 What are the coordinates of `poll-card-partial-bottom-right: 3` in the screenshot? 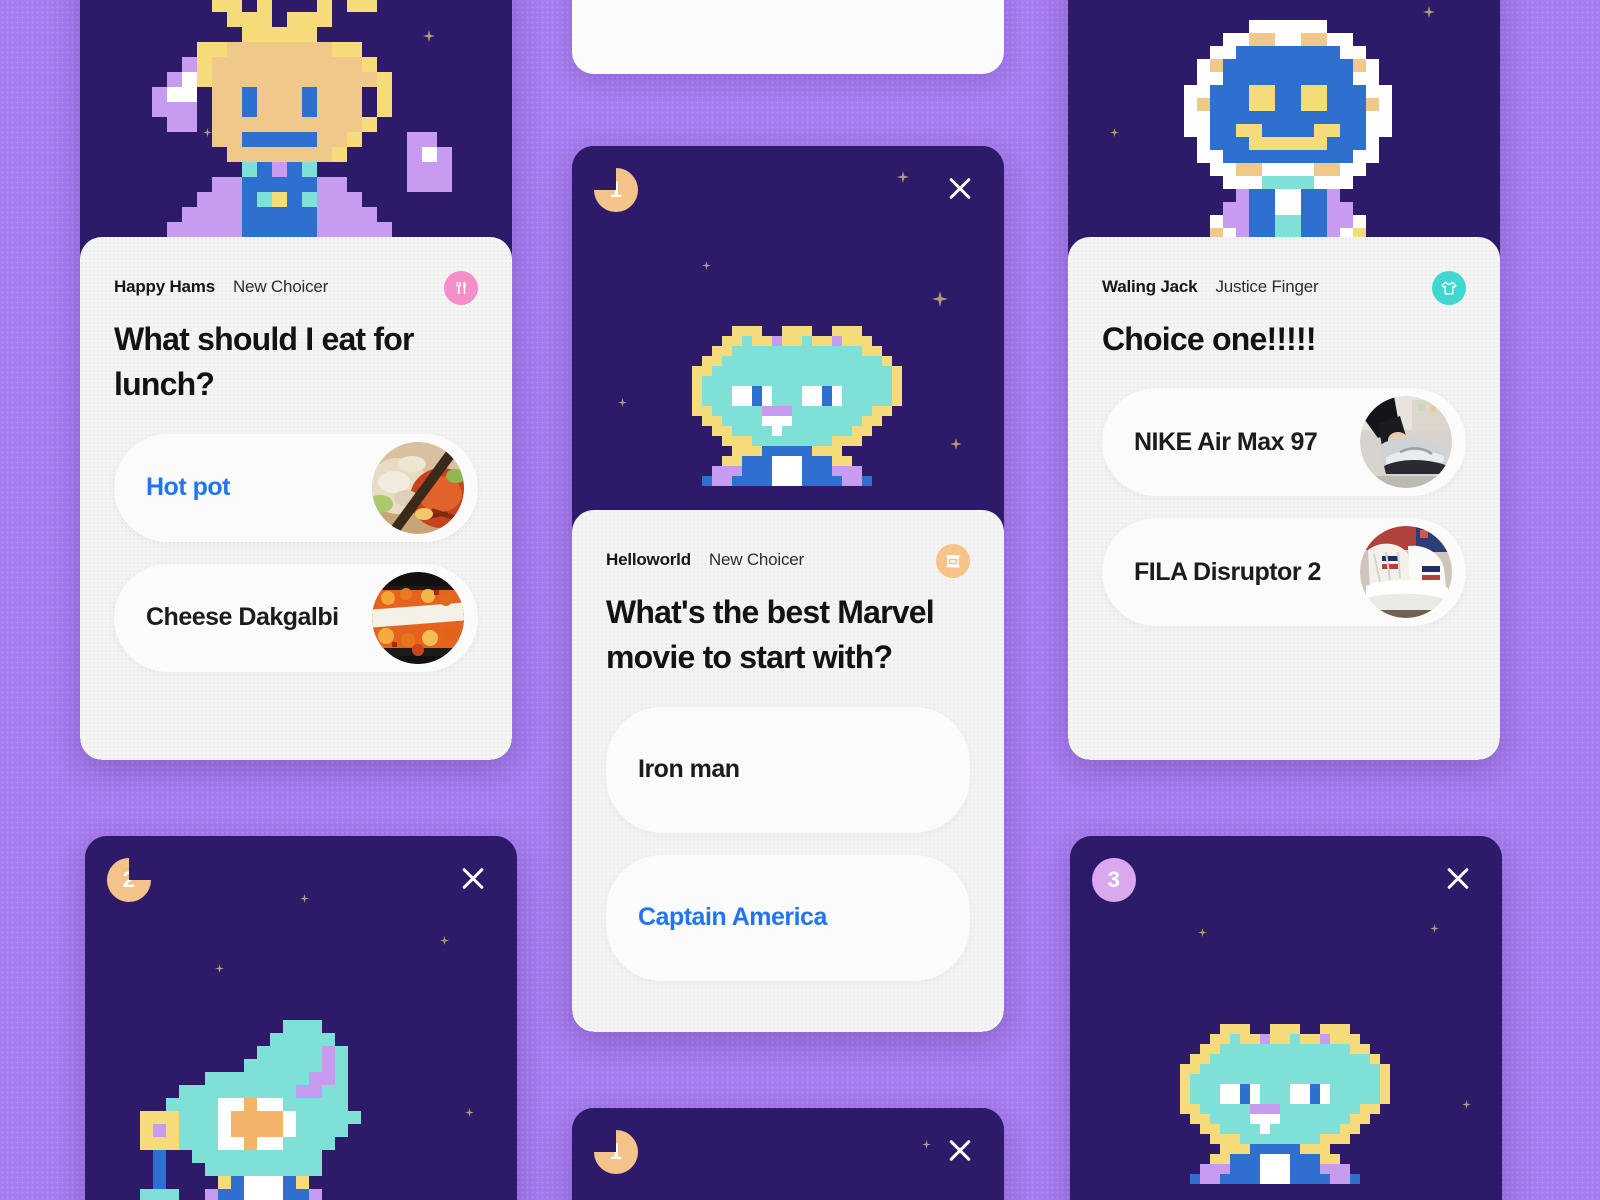 It's located at (1286, 1018).